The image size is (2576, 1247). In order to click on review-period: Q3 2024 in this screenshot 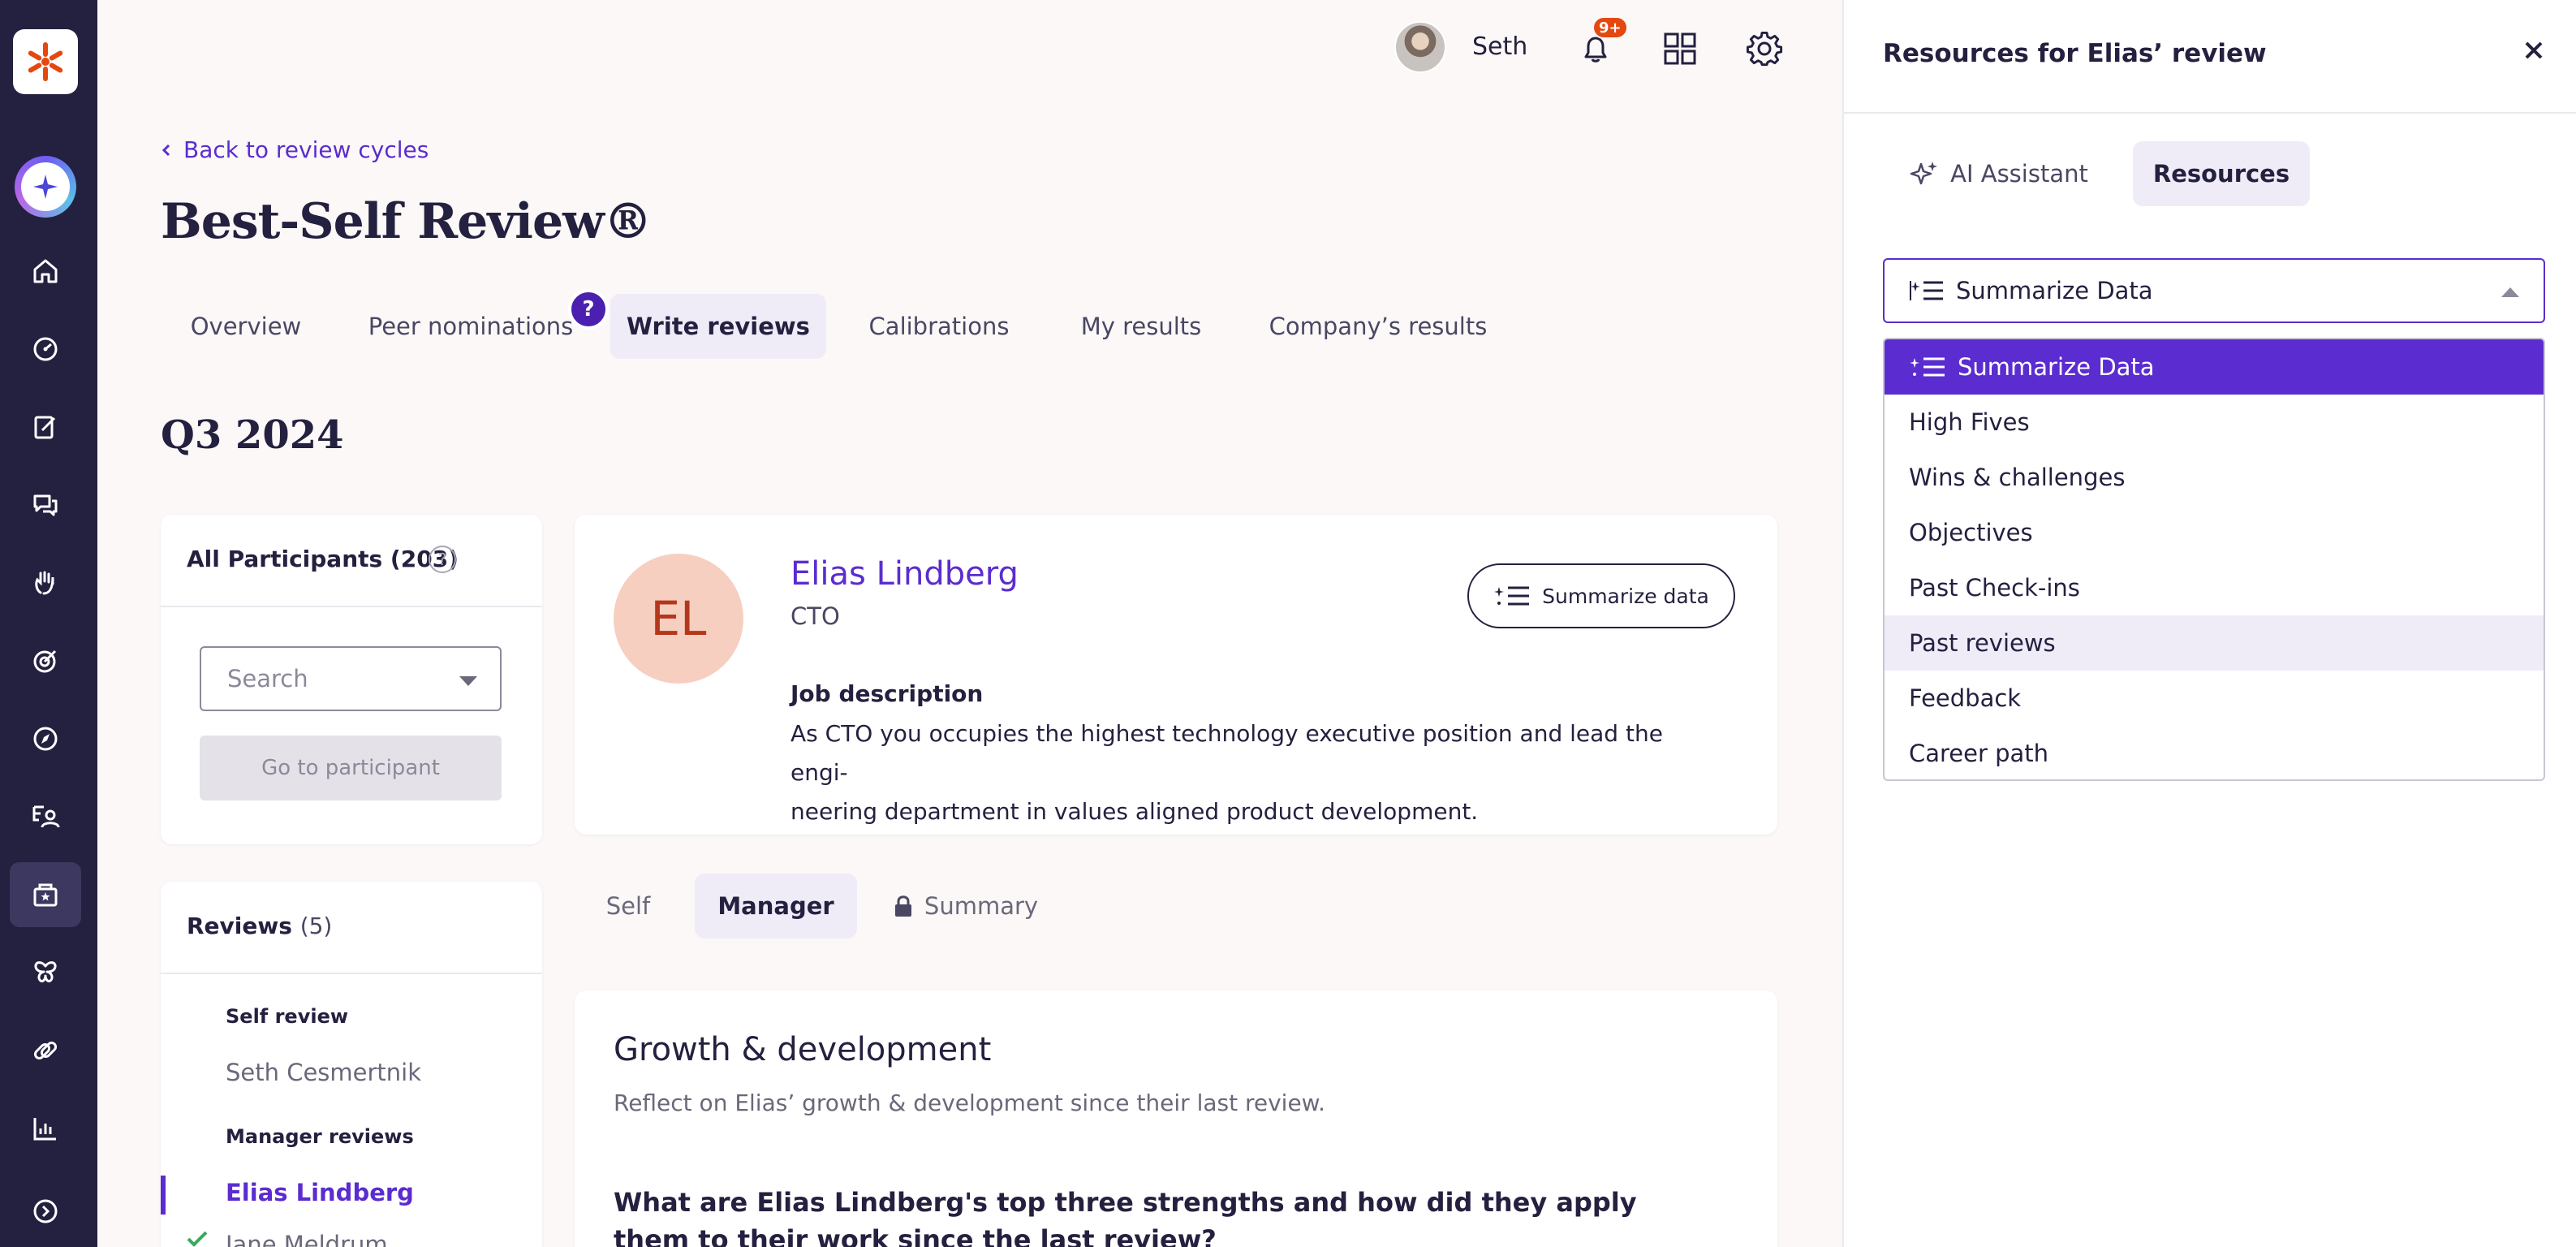, I will do `click(253, 435)`.